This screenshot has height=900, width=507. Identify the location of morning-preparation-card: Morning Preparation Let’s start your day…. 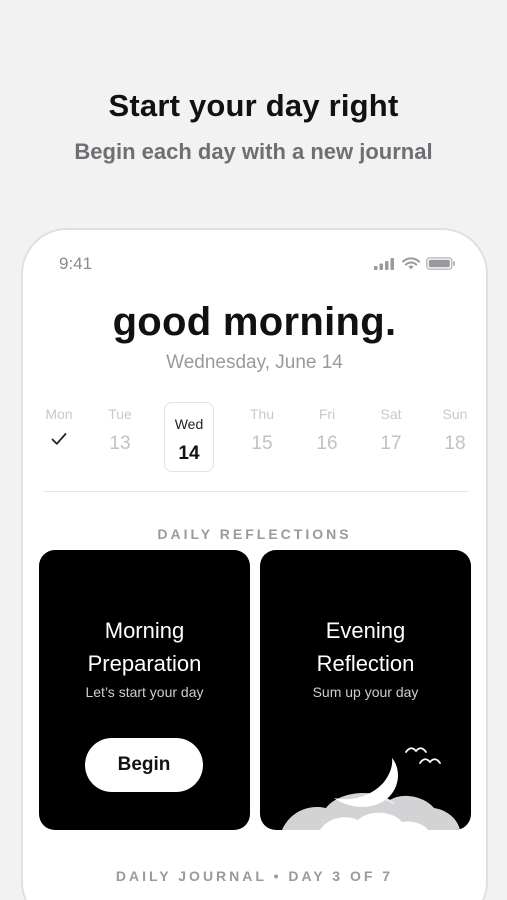
(144, 690).